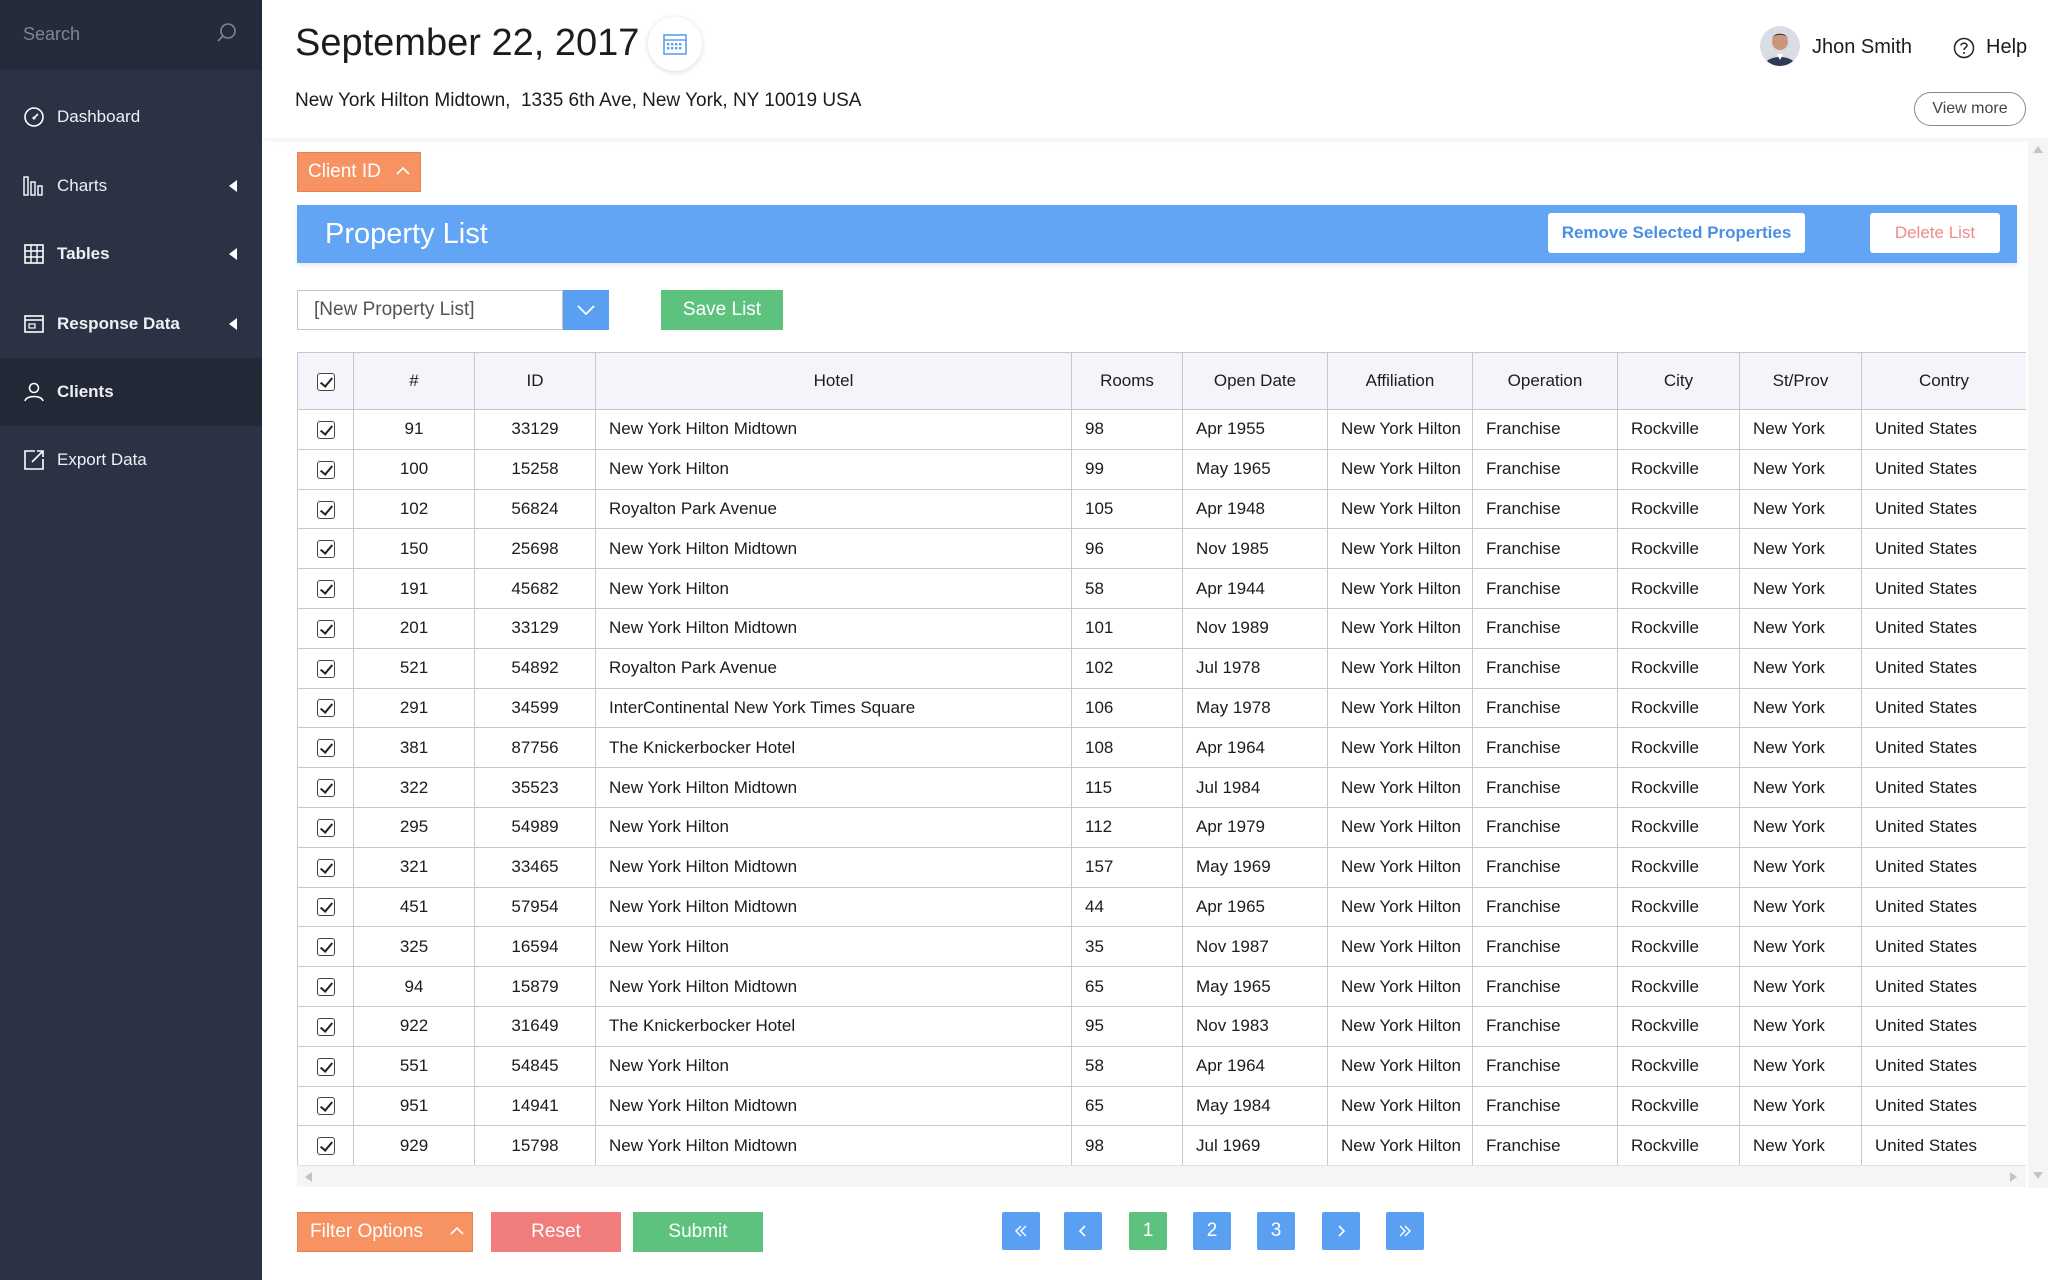 This screenshot has height=1280, width=2048. What do you see at coordinates (414, 381) in the screenshot?
I see `column-header: #` at bounding box center [414, 381].